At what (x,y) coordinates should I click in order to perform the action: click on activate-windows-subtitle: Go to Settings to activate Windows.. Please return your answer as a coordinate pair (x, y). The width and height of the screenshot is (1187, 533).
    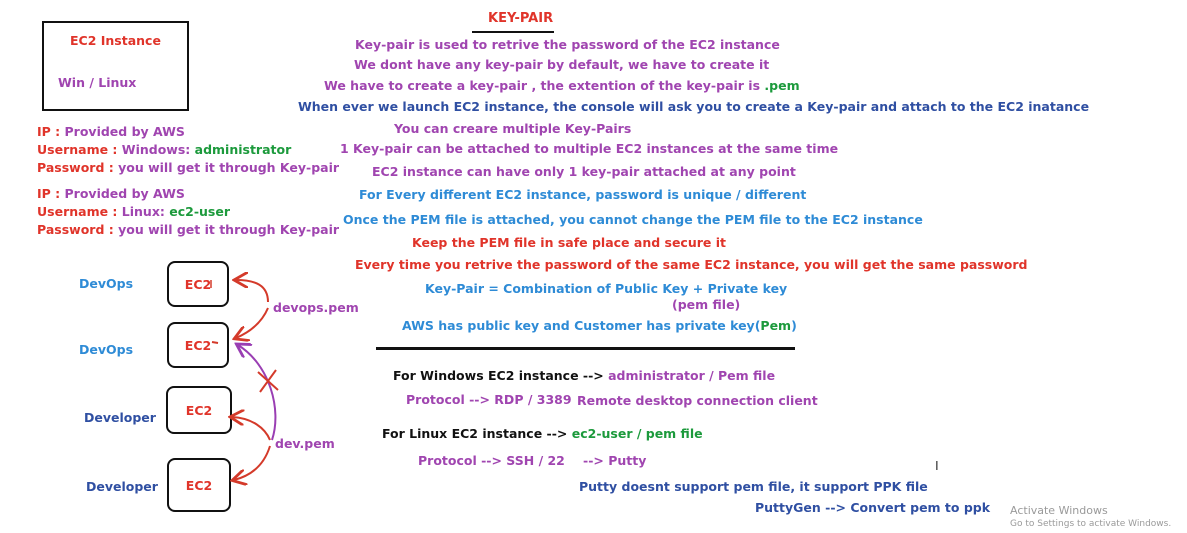
    Looking at the image, I should click on (1091, 524).